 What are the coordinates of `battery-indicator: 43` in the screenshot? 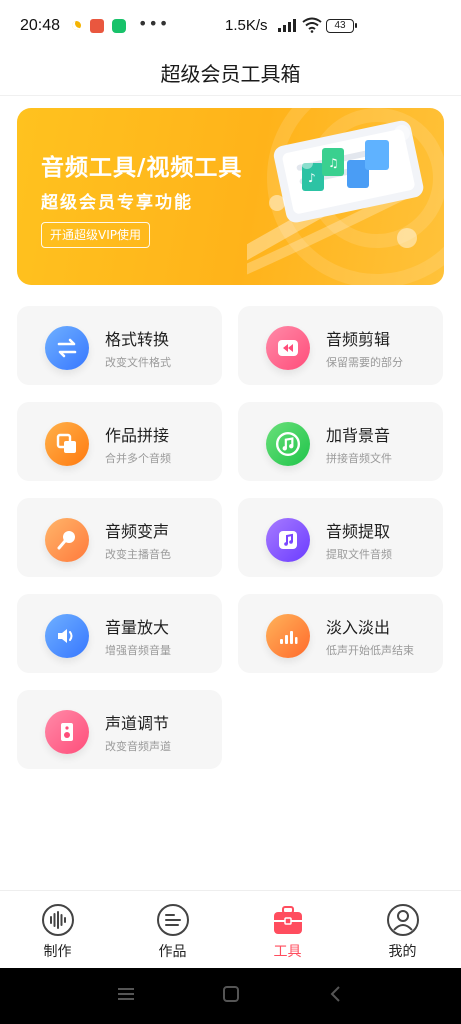 It's located at (341, 26).